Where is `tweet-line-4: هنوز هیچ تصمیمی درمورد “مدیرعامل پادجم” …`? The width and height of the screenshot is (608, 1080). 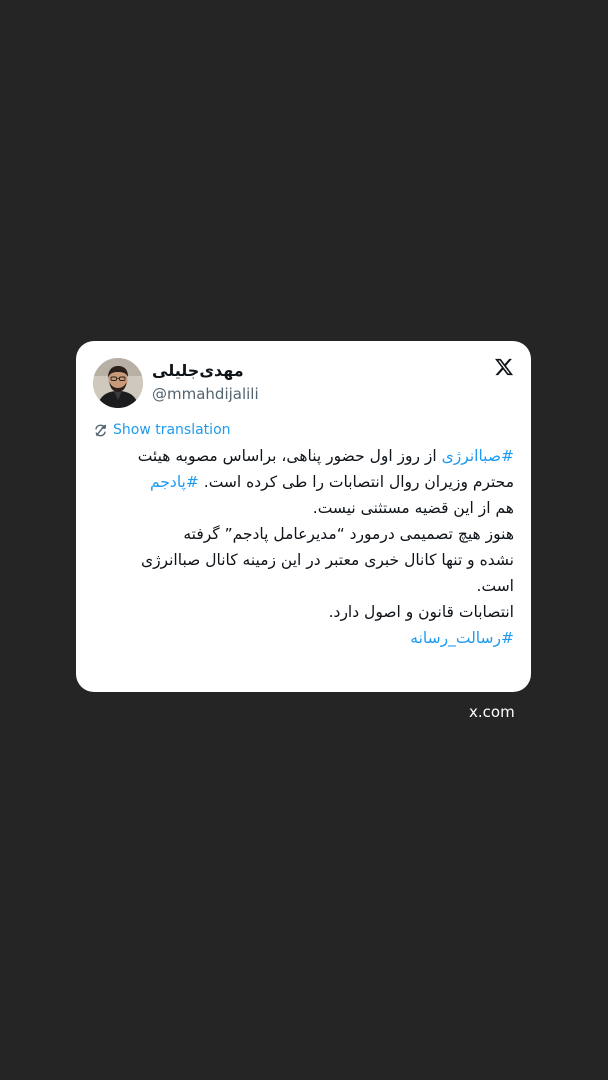
tweet-line-4: هنوز هیچ تصمیمی درمورد “مدیرعامل پادجم” … is located at coordinates (348, 534).